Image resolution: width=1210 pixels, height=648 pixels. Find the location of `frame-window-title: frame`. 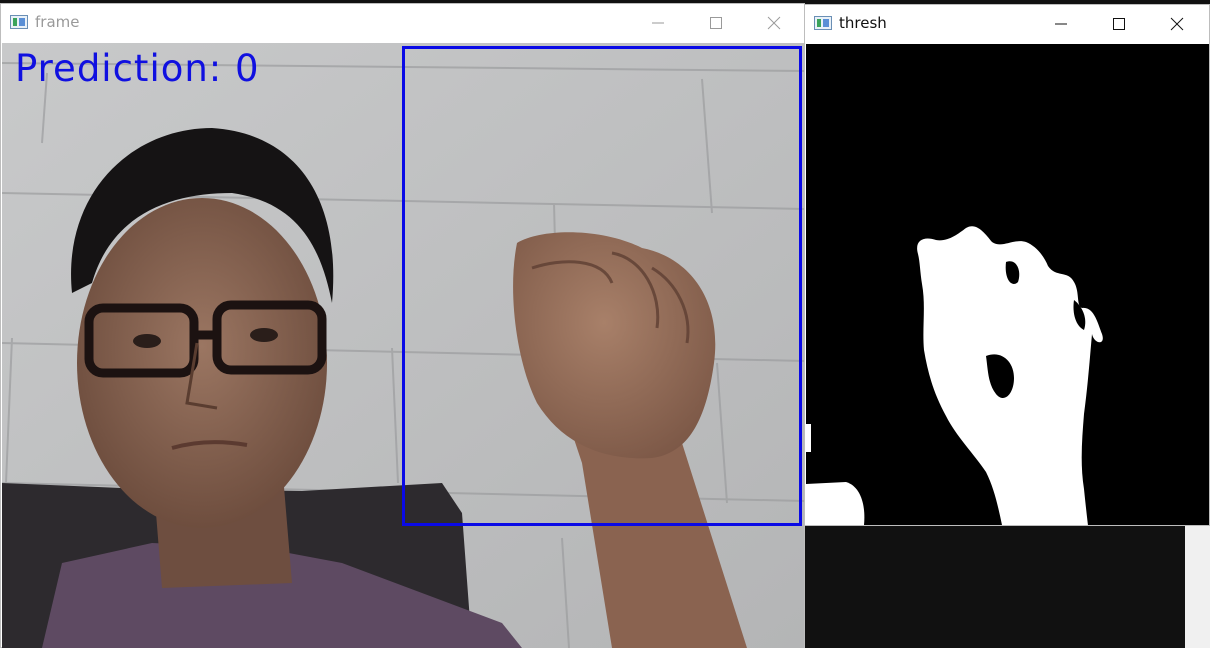

frame-window-title: frame is located at coordinates (57, 22).